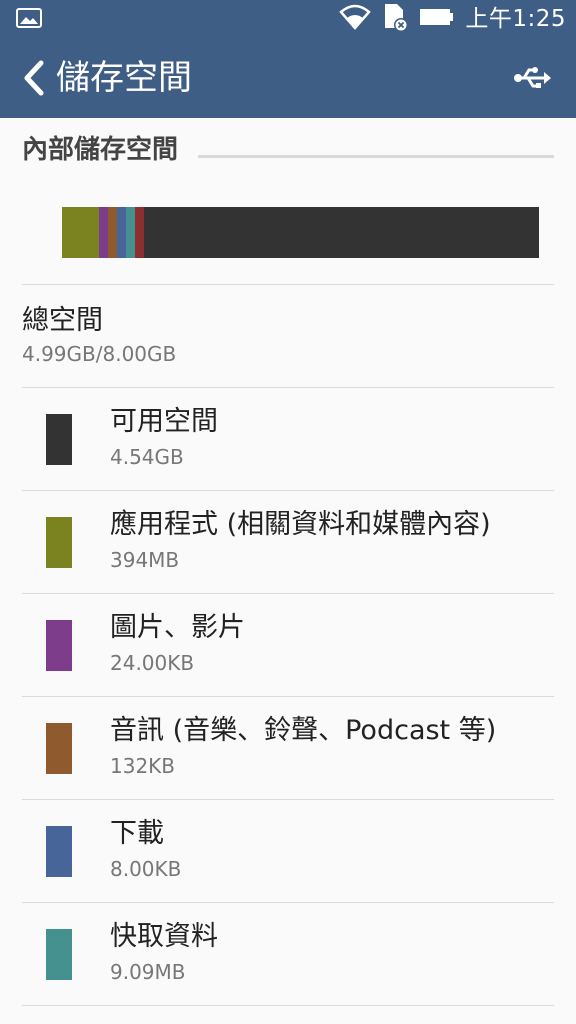 Image resolution: width=576 pixels, height=1024 pixels. I want to click on app-bar: 儲存空間, so click(288, 78).